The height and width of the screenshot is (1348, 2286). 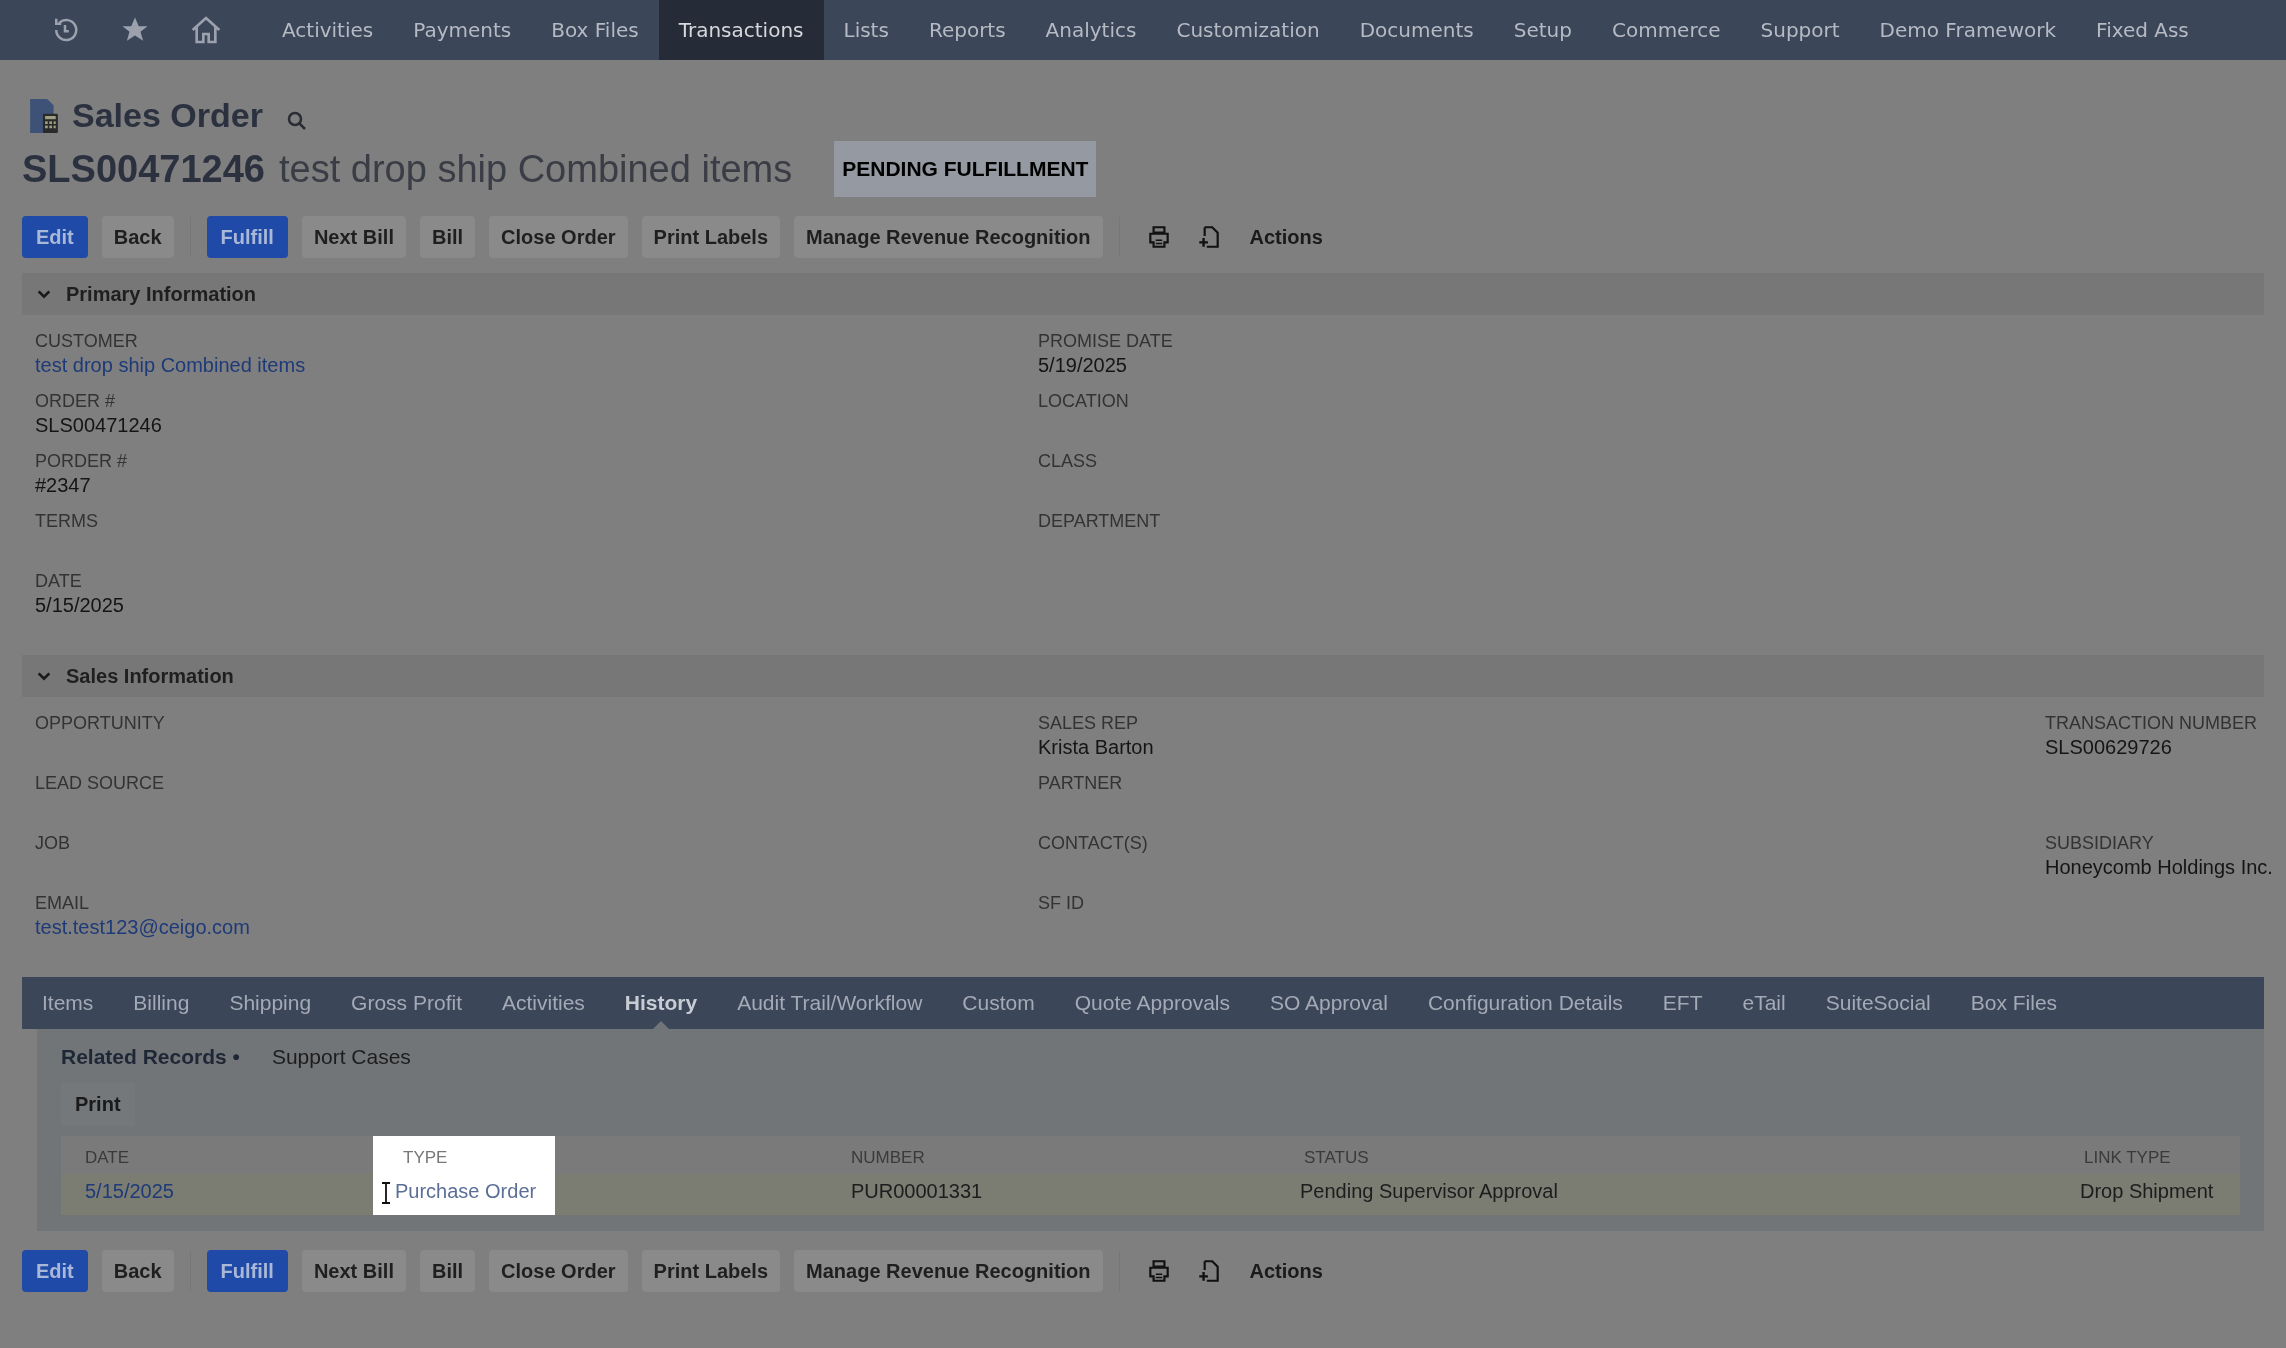 What do you see at coordinates (921, 1155) in the screenshot?
I see `column-header: NUMBER` at bounding box center [921, 1155].